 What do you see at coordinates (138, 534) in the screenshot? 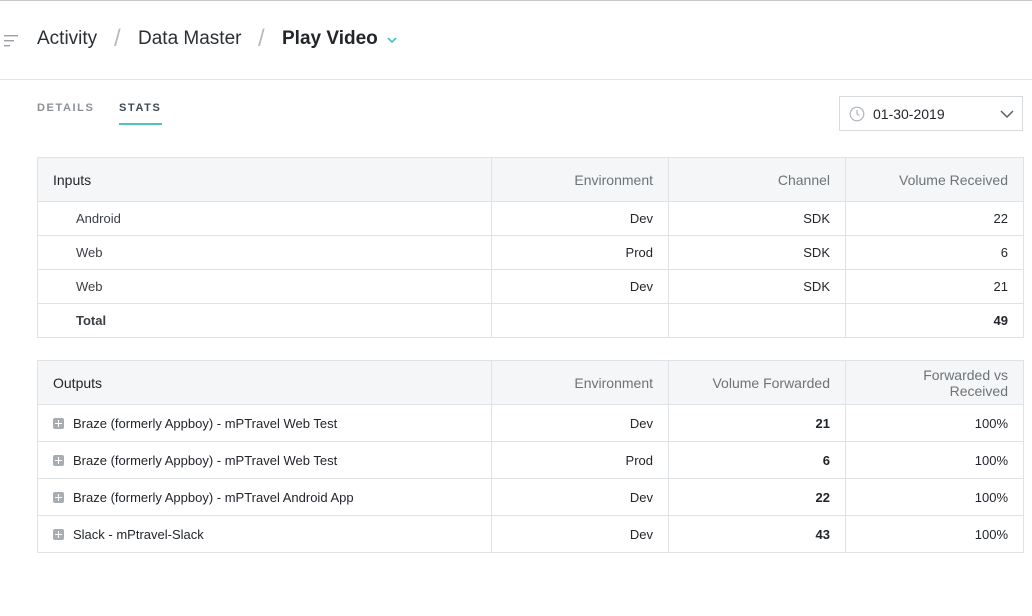
I see `output-name: Slack - mPtravel-Slack` at bounding box center [138, 534].